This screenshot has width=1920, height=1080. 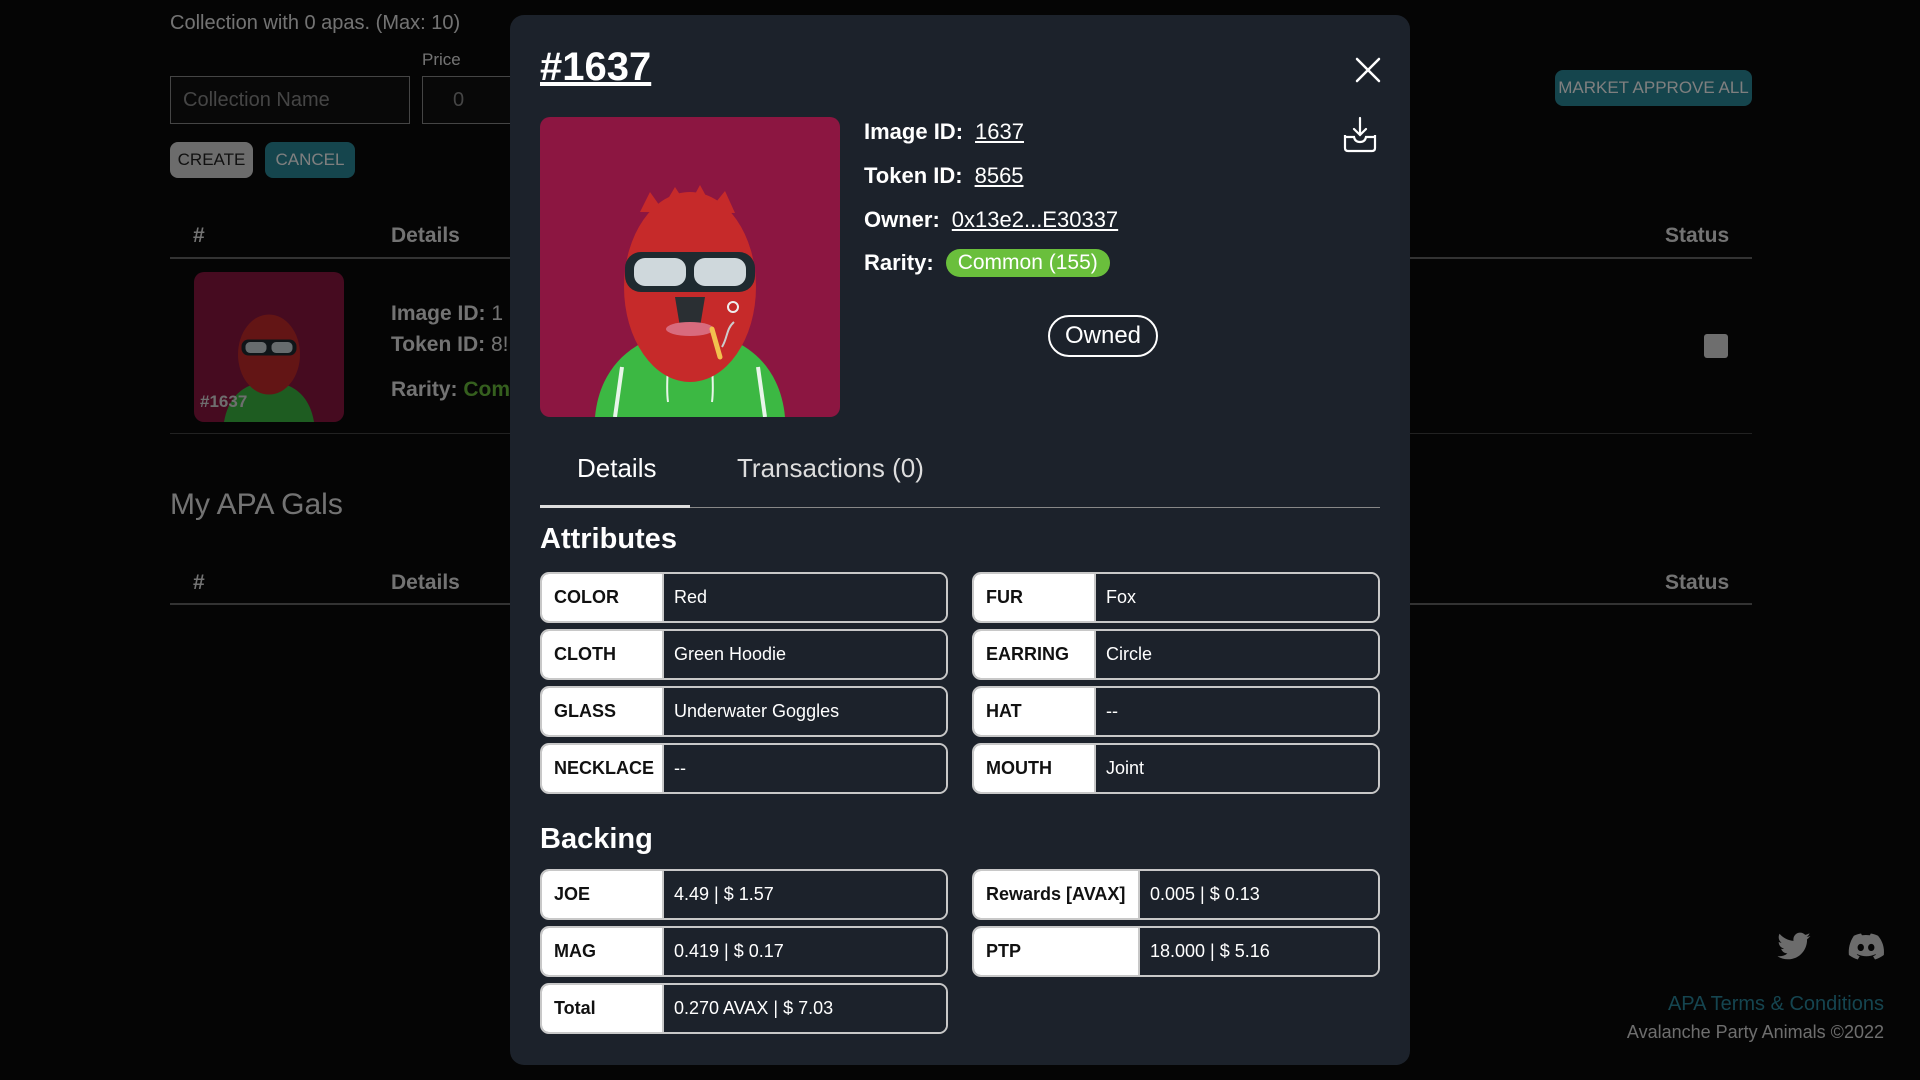 What do you see at coordinates (602, 951) in the screenshot?
I see `backing-key: MAG` at bounding box center [602, 951].